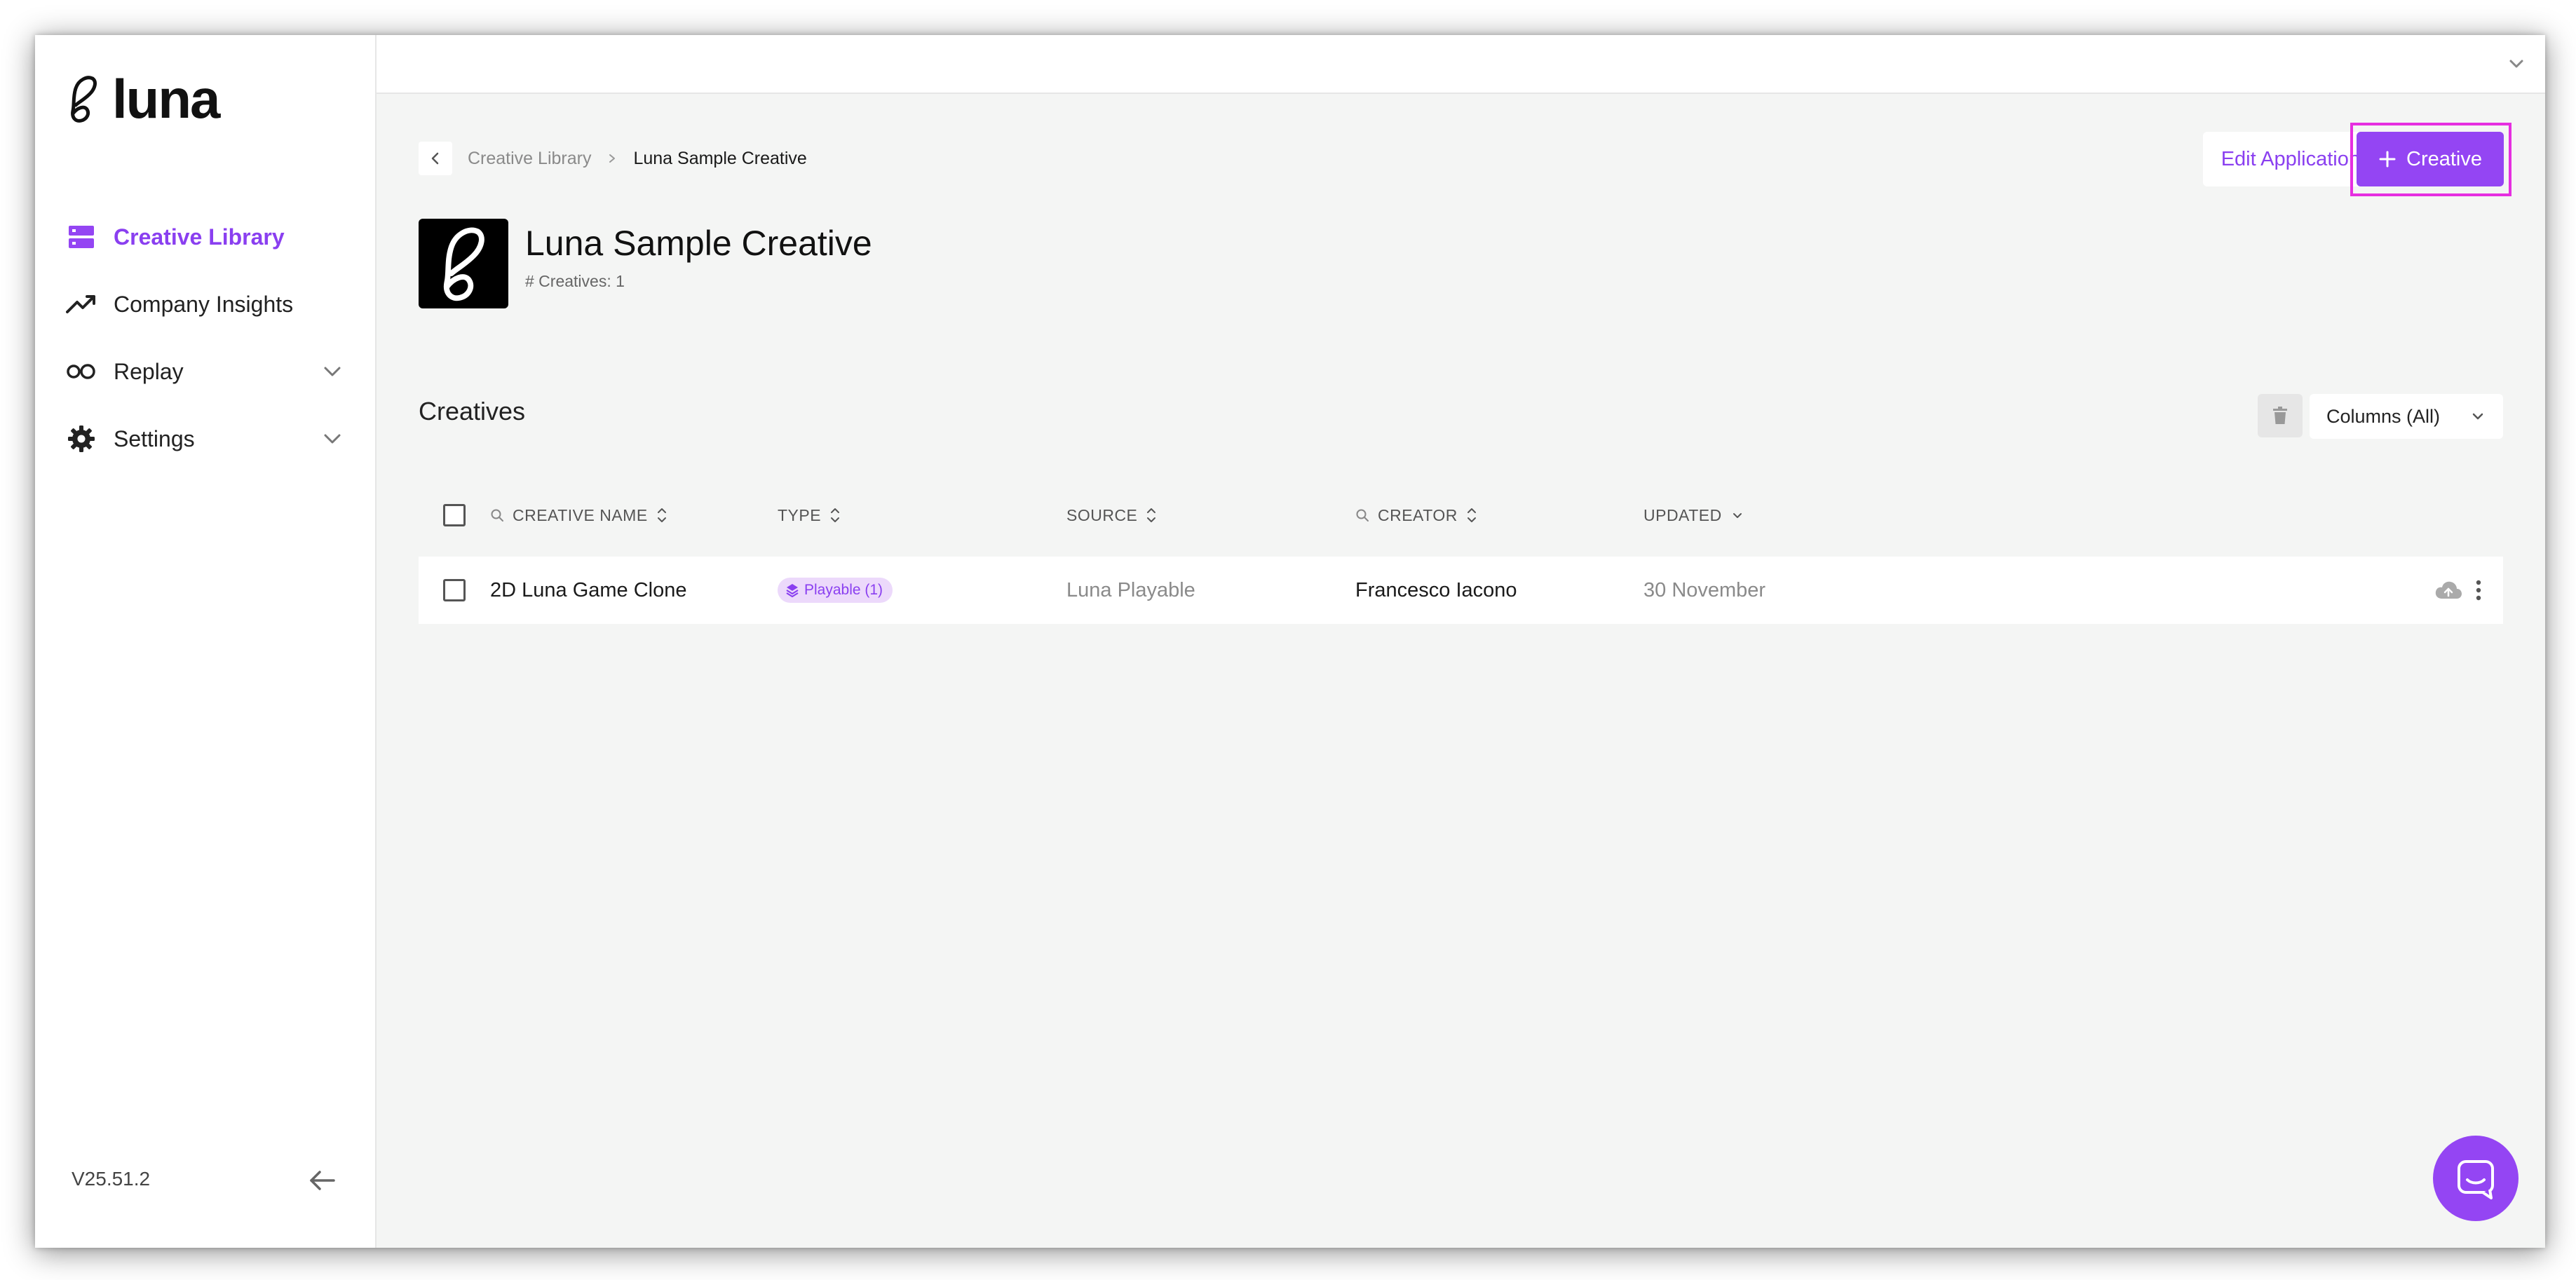 This screenshot has width=2576, height=1280. I want to click on type-badge-label: Playable (1), so click(843, 590).